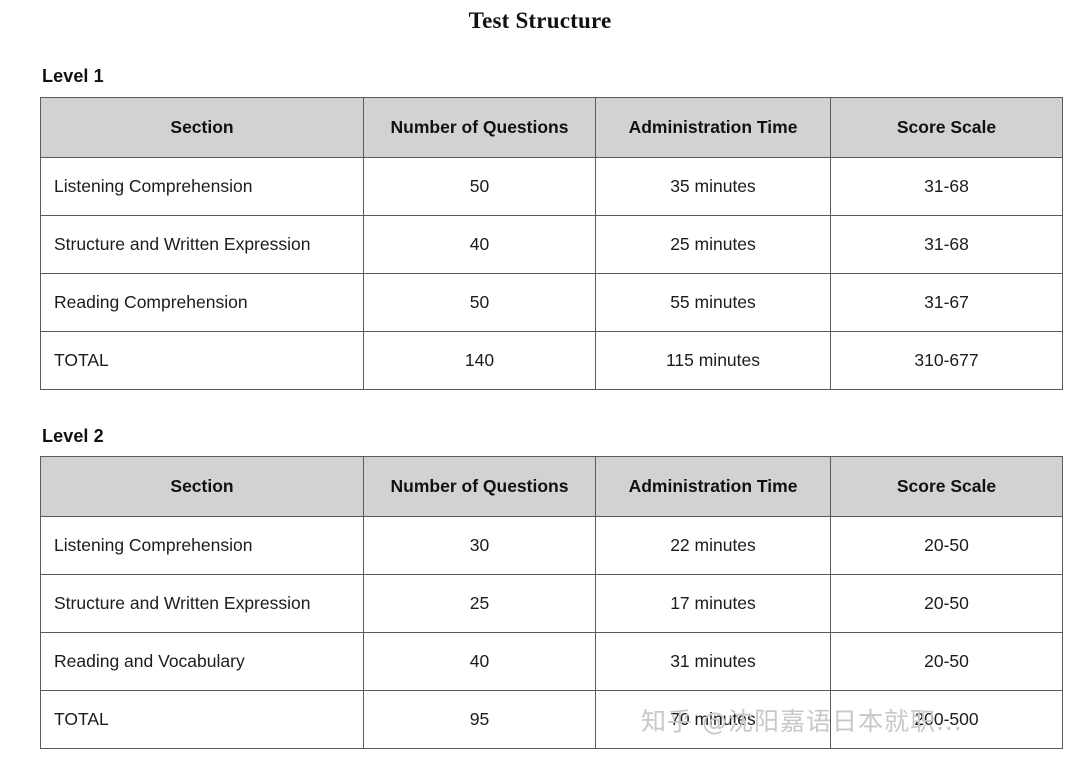  Describe the element at coordinates (479, 719) in the screenshot. I see `cell-questions: 95` at that location.